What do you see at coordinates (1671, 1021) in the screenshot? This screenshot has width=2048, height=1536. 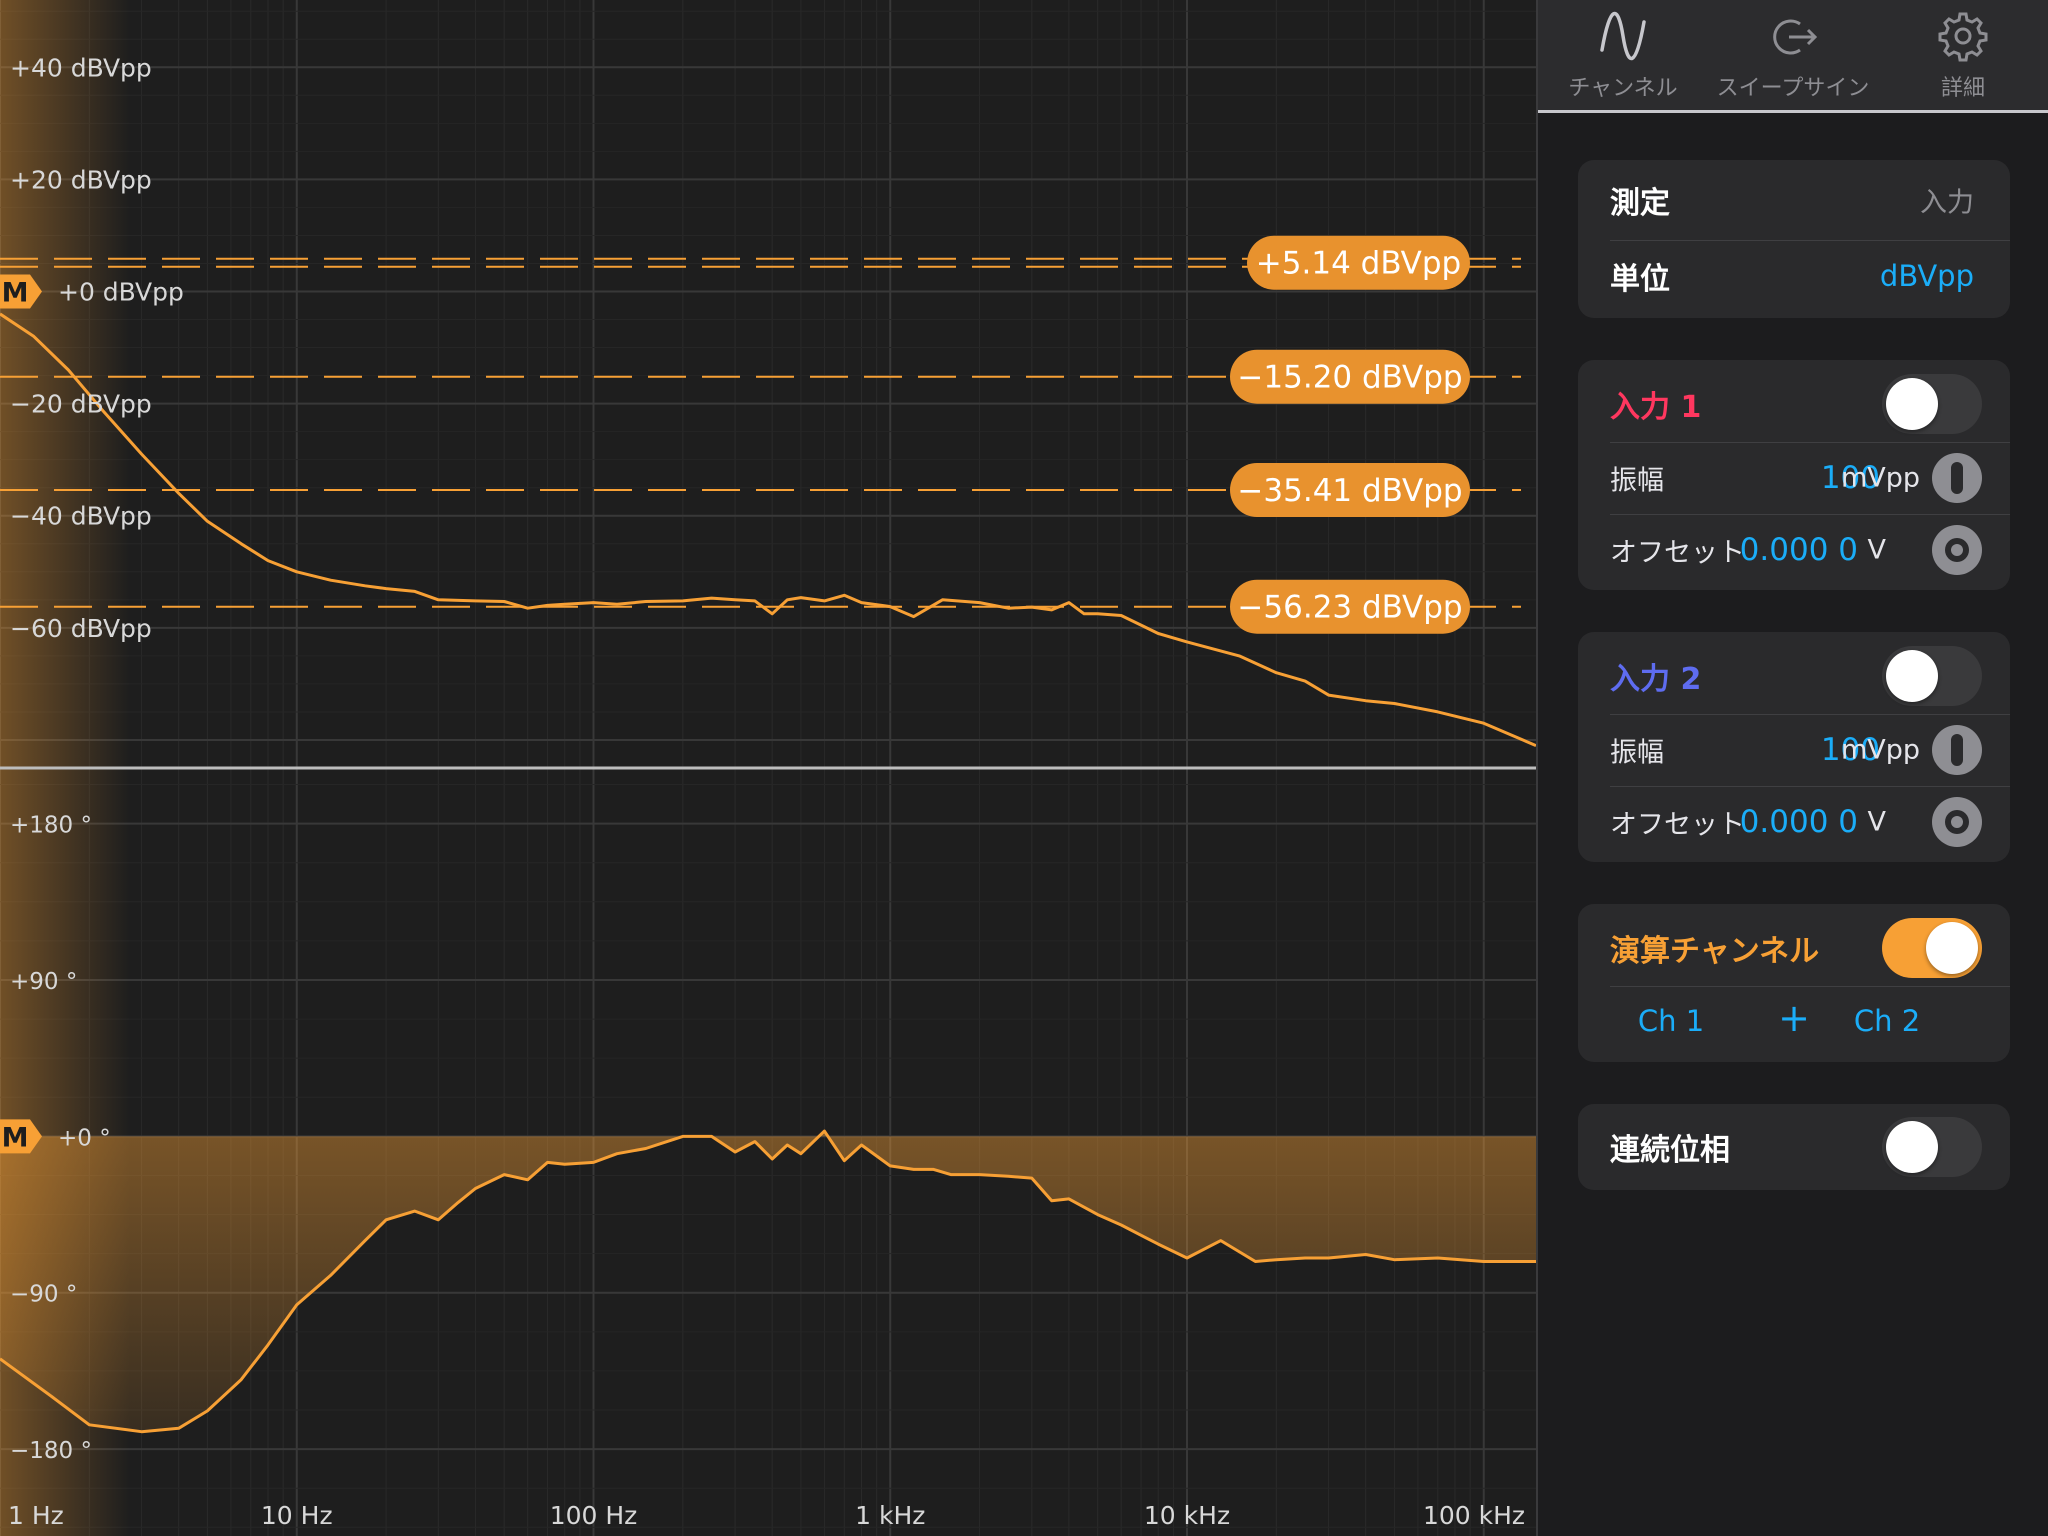 I see `math-operand-a: Ch 1` at bounding box center [1671, 1021].